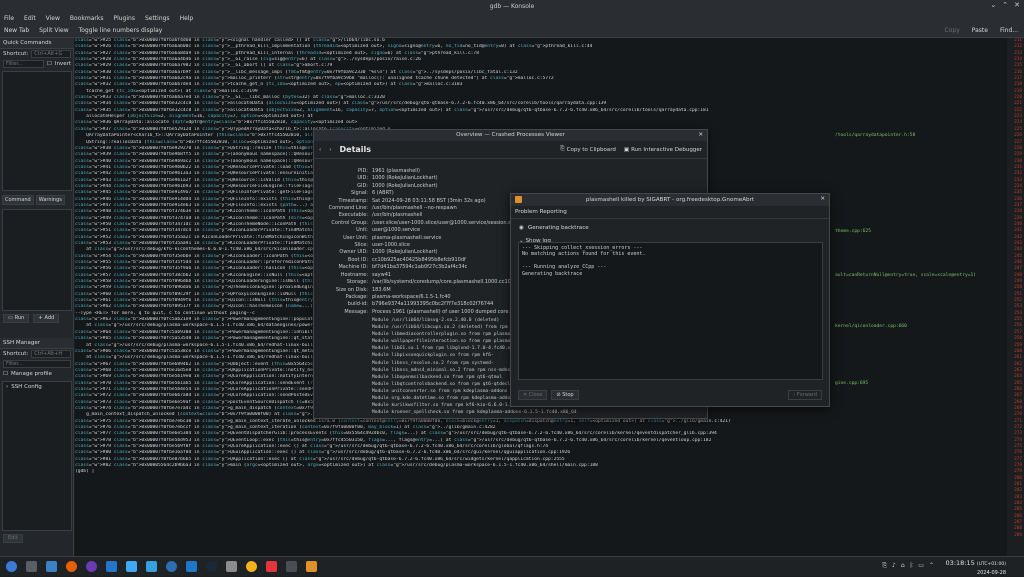 This screenshot has height=577, width=1024. I want to click on detail-key: Unit:, so click(362, 230).